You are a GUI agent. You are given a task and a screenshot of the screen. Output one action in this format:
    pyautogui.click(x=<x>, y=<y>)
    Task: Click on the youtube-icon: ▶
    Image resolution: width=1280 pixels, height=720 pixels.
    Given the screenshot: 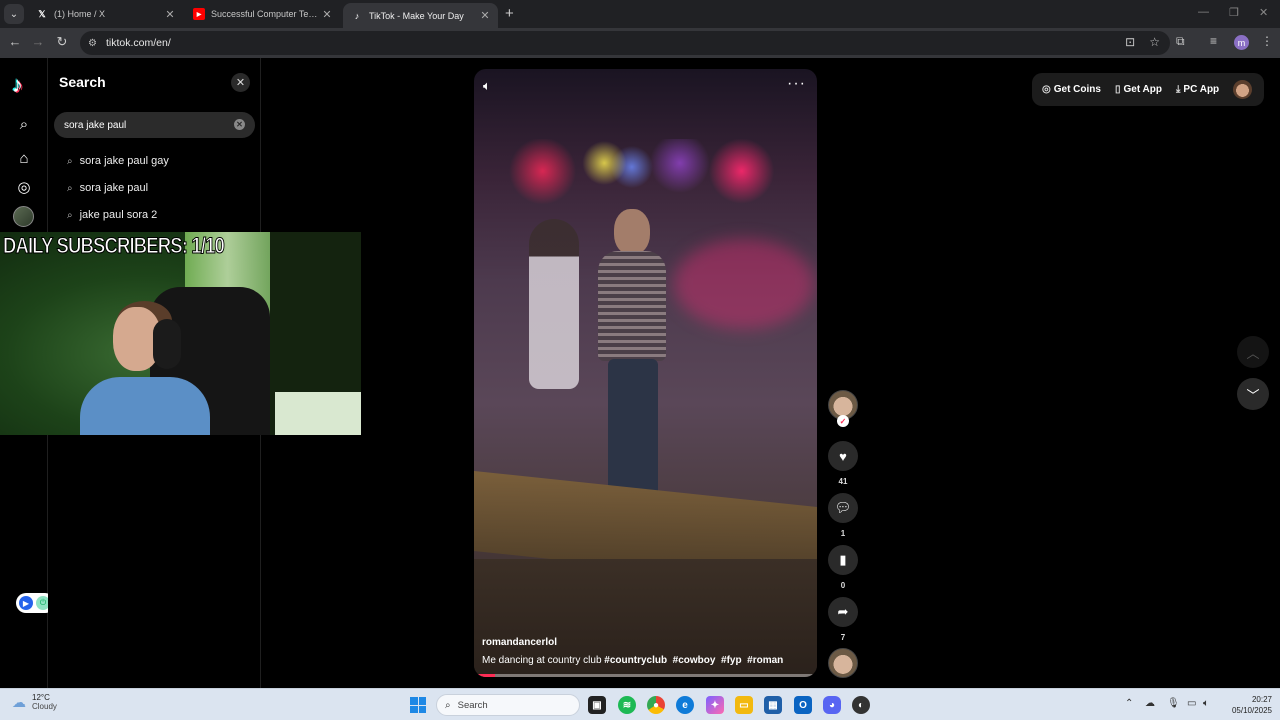 What is the action you would take?
    pyautogui.click(x=199, y=14)
    